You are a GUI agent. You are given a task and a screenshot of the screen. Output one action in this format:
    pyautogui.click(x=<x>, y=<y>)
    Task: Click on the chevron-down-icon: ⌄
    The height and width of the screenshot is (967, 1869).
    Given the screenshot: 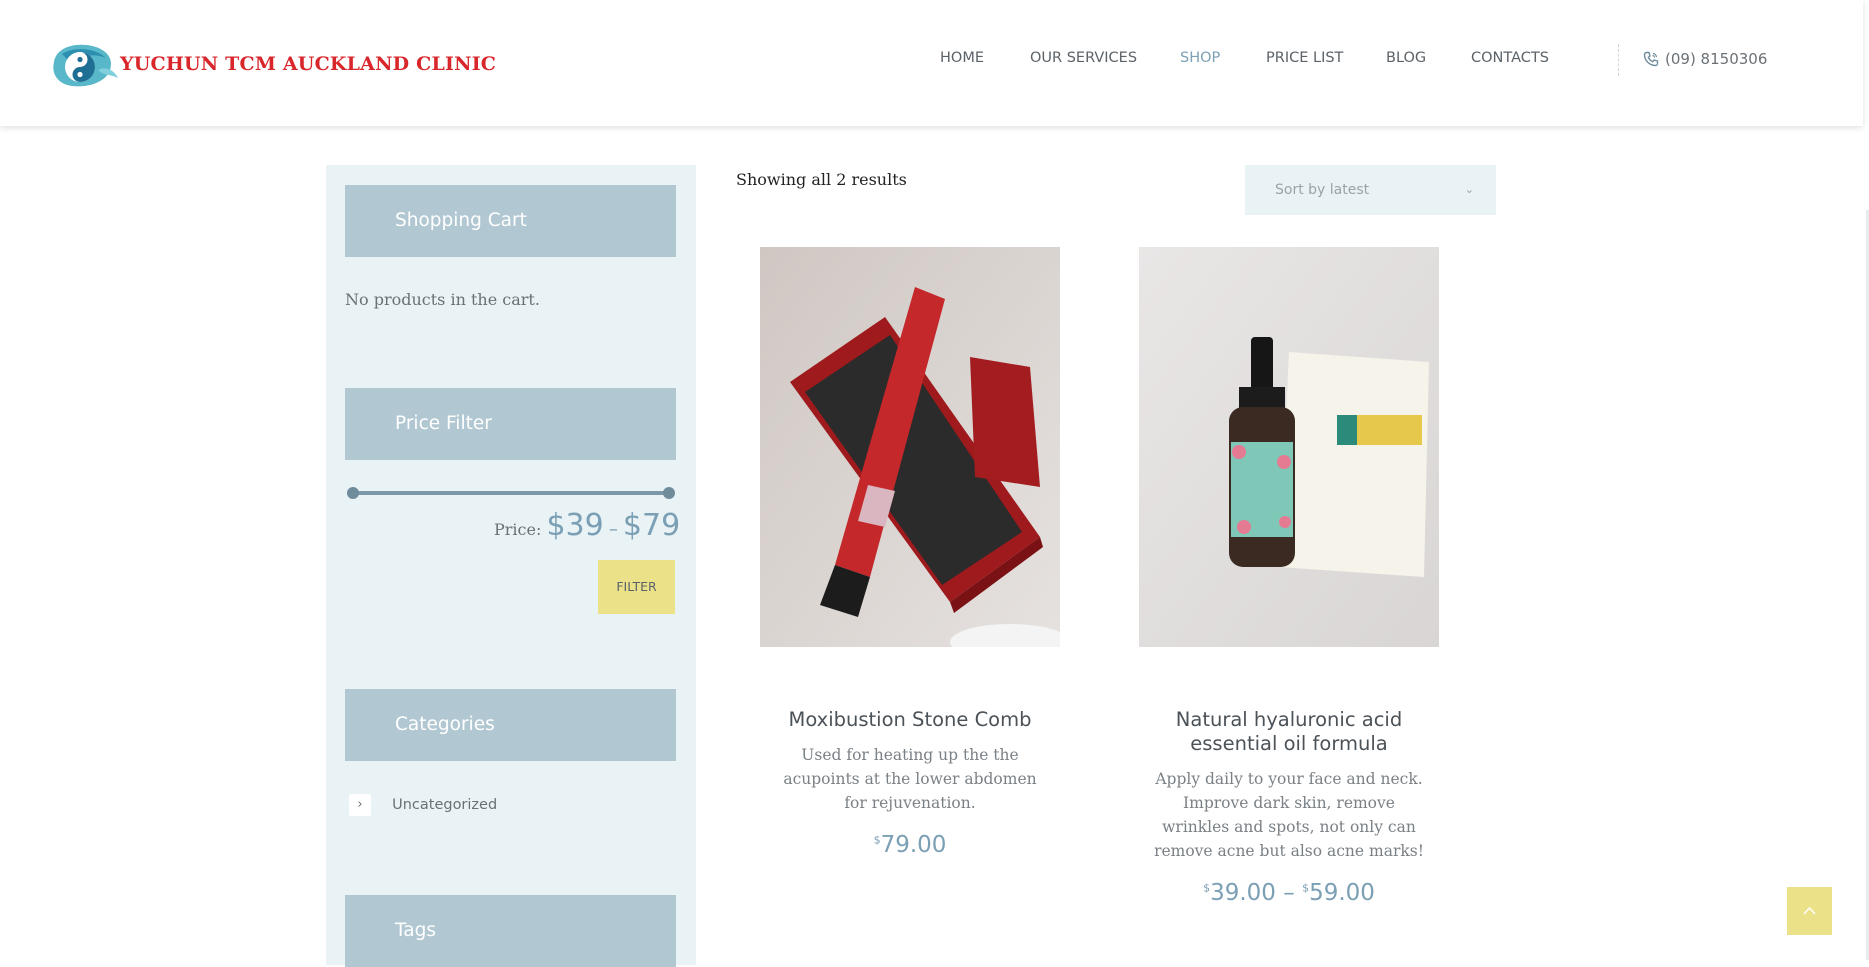 What is the action you would take?
    pyautogui.click(x=1469, y=189)
    